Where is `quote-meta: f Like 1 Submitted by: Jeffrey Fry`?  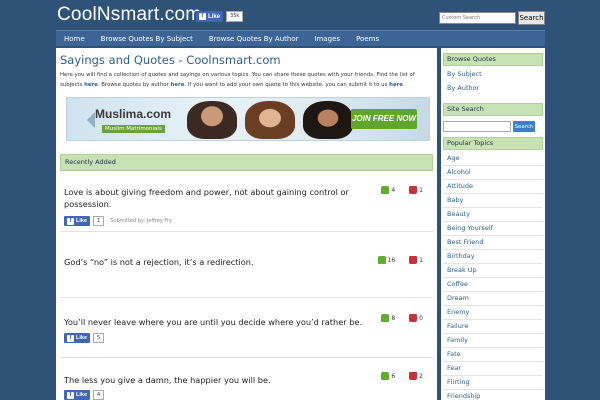 quote-meta: f Like 1 Submitted by: Jeffrey Fry is located at coordinates (118, 221).